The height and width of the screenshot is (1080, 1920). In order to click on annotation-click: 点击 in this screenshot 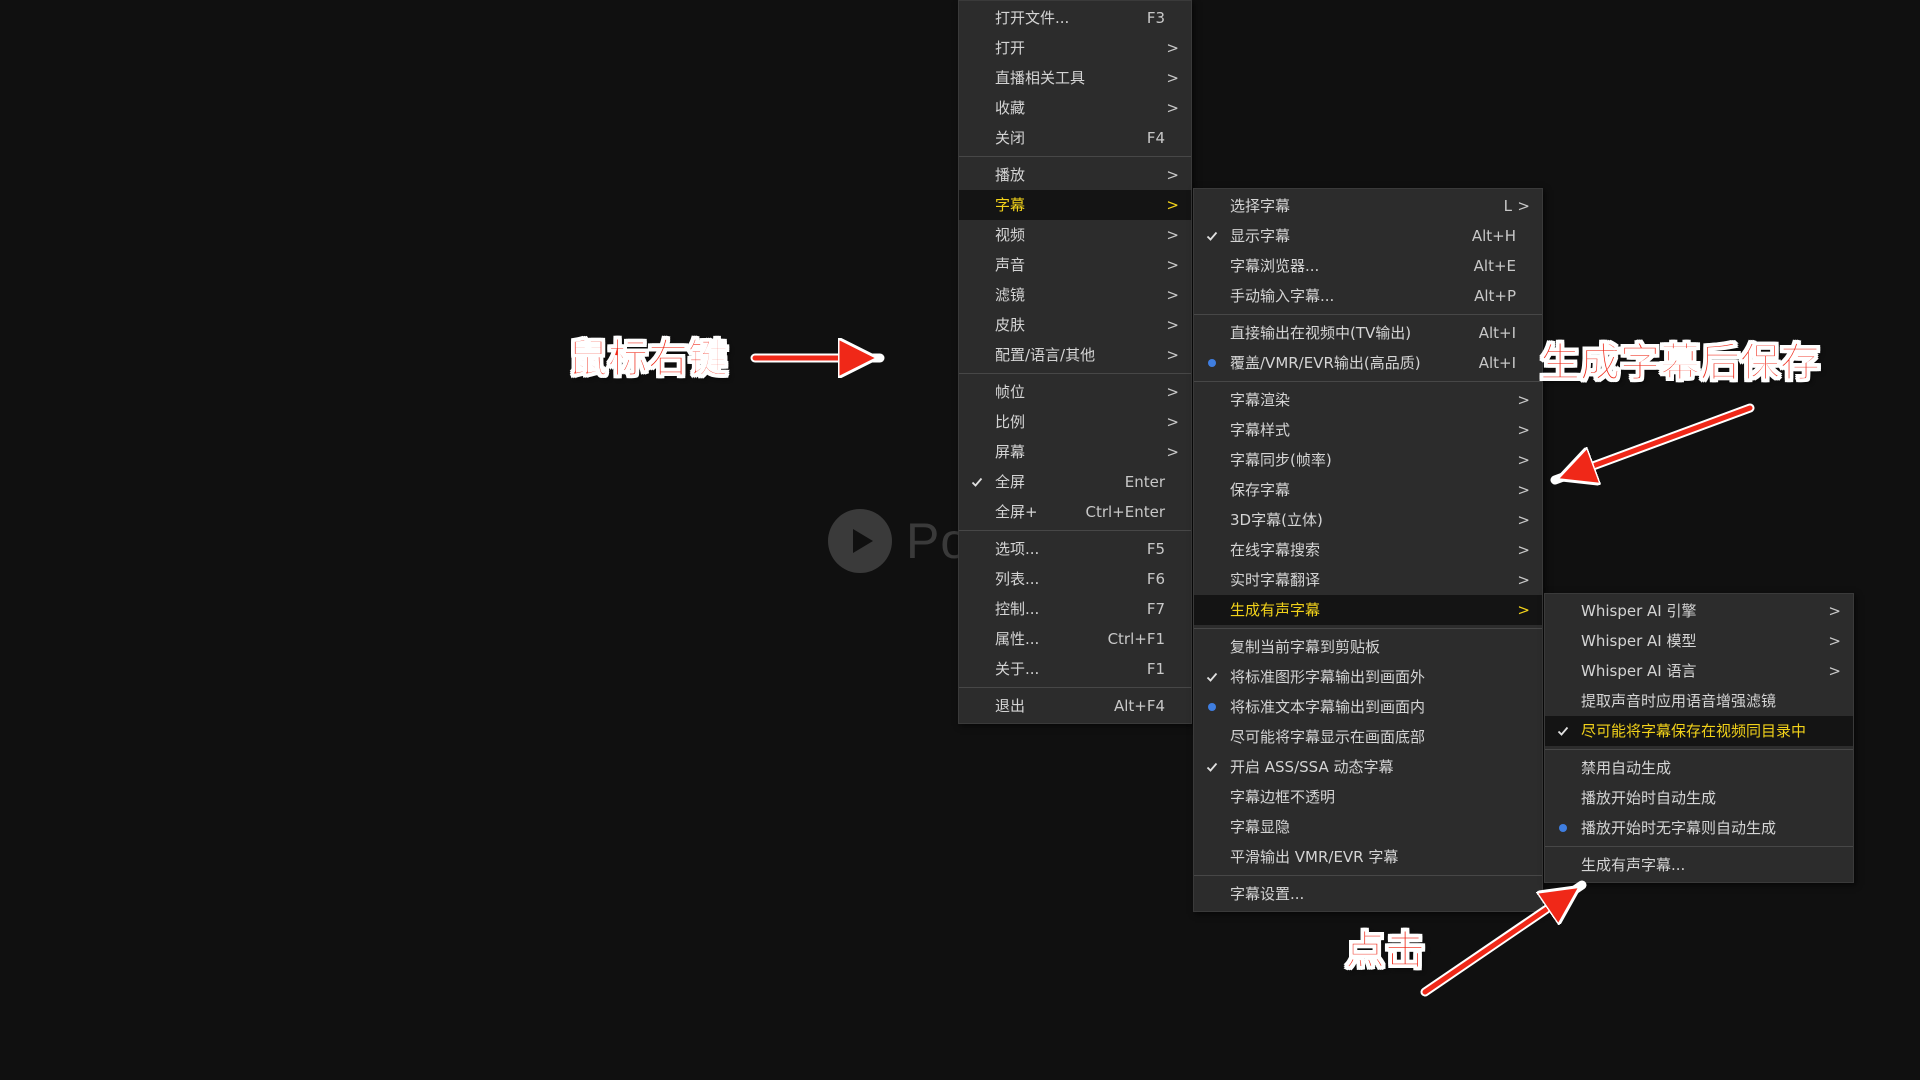, I will do `click(1385, 951)`.